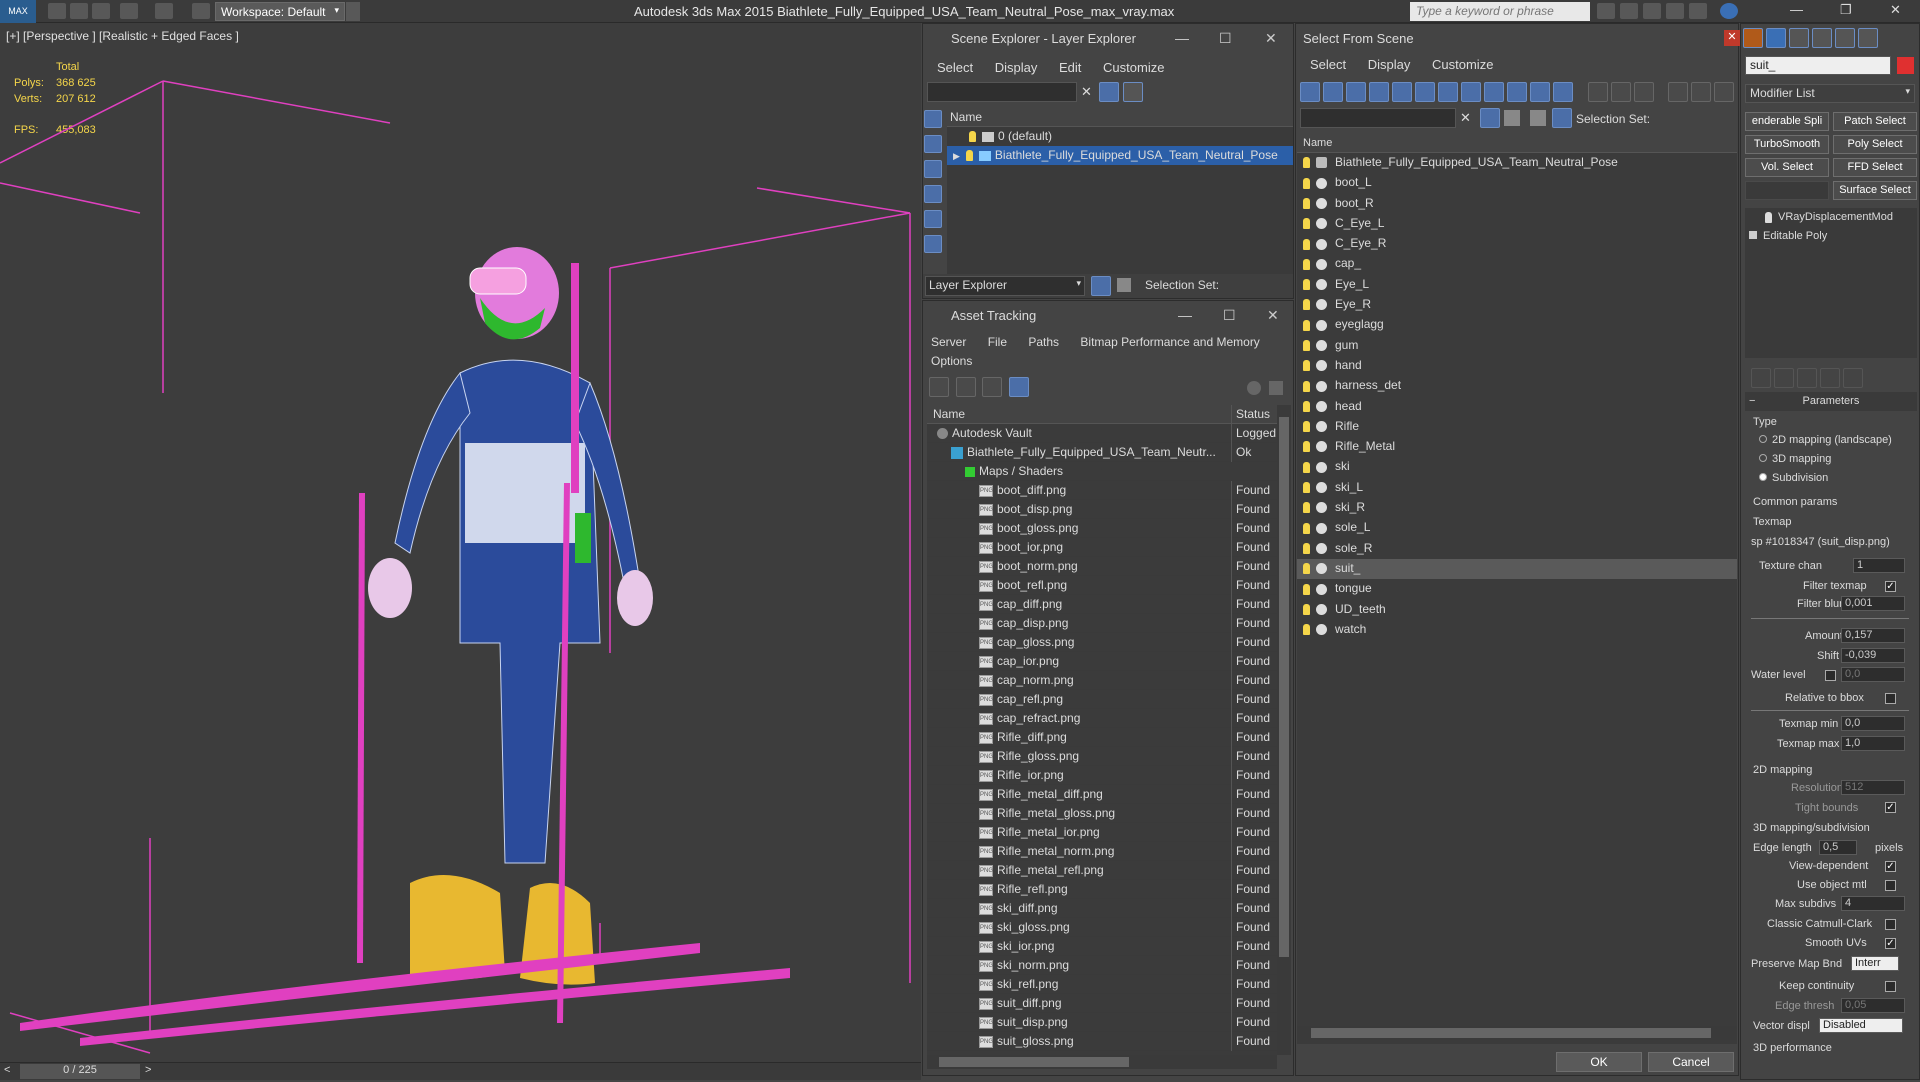 The image size is (1920, 1082). What do you see at coordinates (1102, 718) in the screenshot?
I see `asset-row: PNG cap_refract.png Found` at bounding box center [1102, 718].